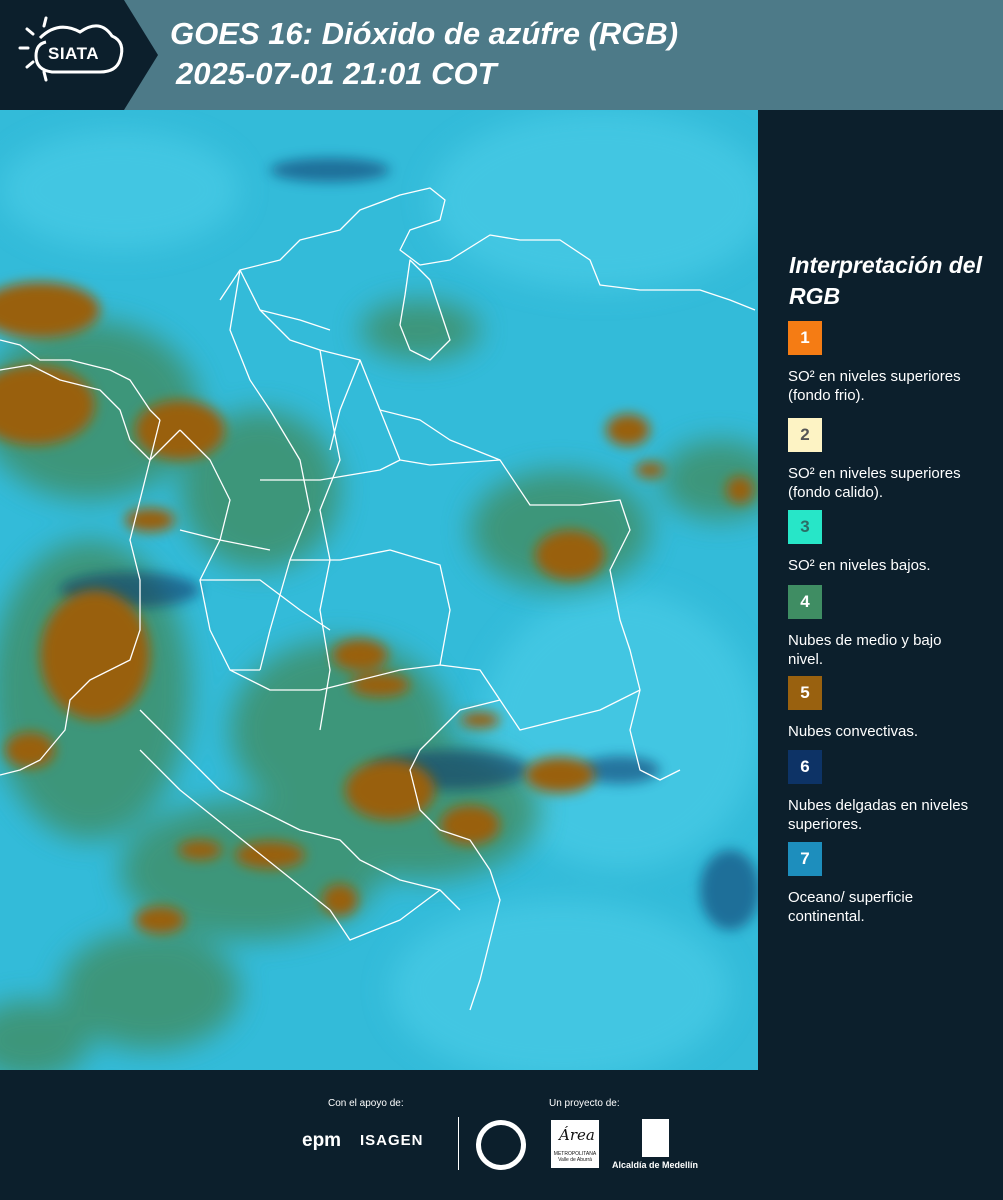 The width and height of the screenshot is (1003, 1200). I want to click on support-label: Con el apoyo de:, so click(366, 1103).